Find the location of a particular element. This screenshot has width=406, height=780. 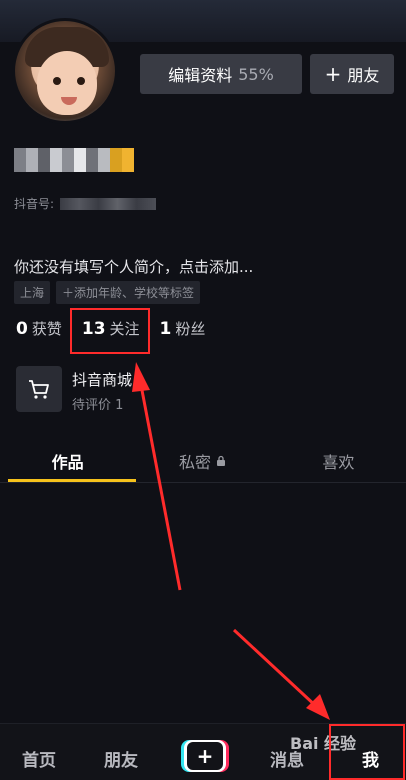

add-tags-button: ＋添加年龄、学校等标签 is located at coordinates (128, 292).